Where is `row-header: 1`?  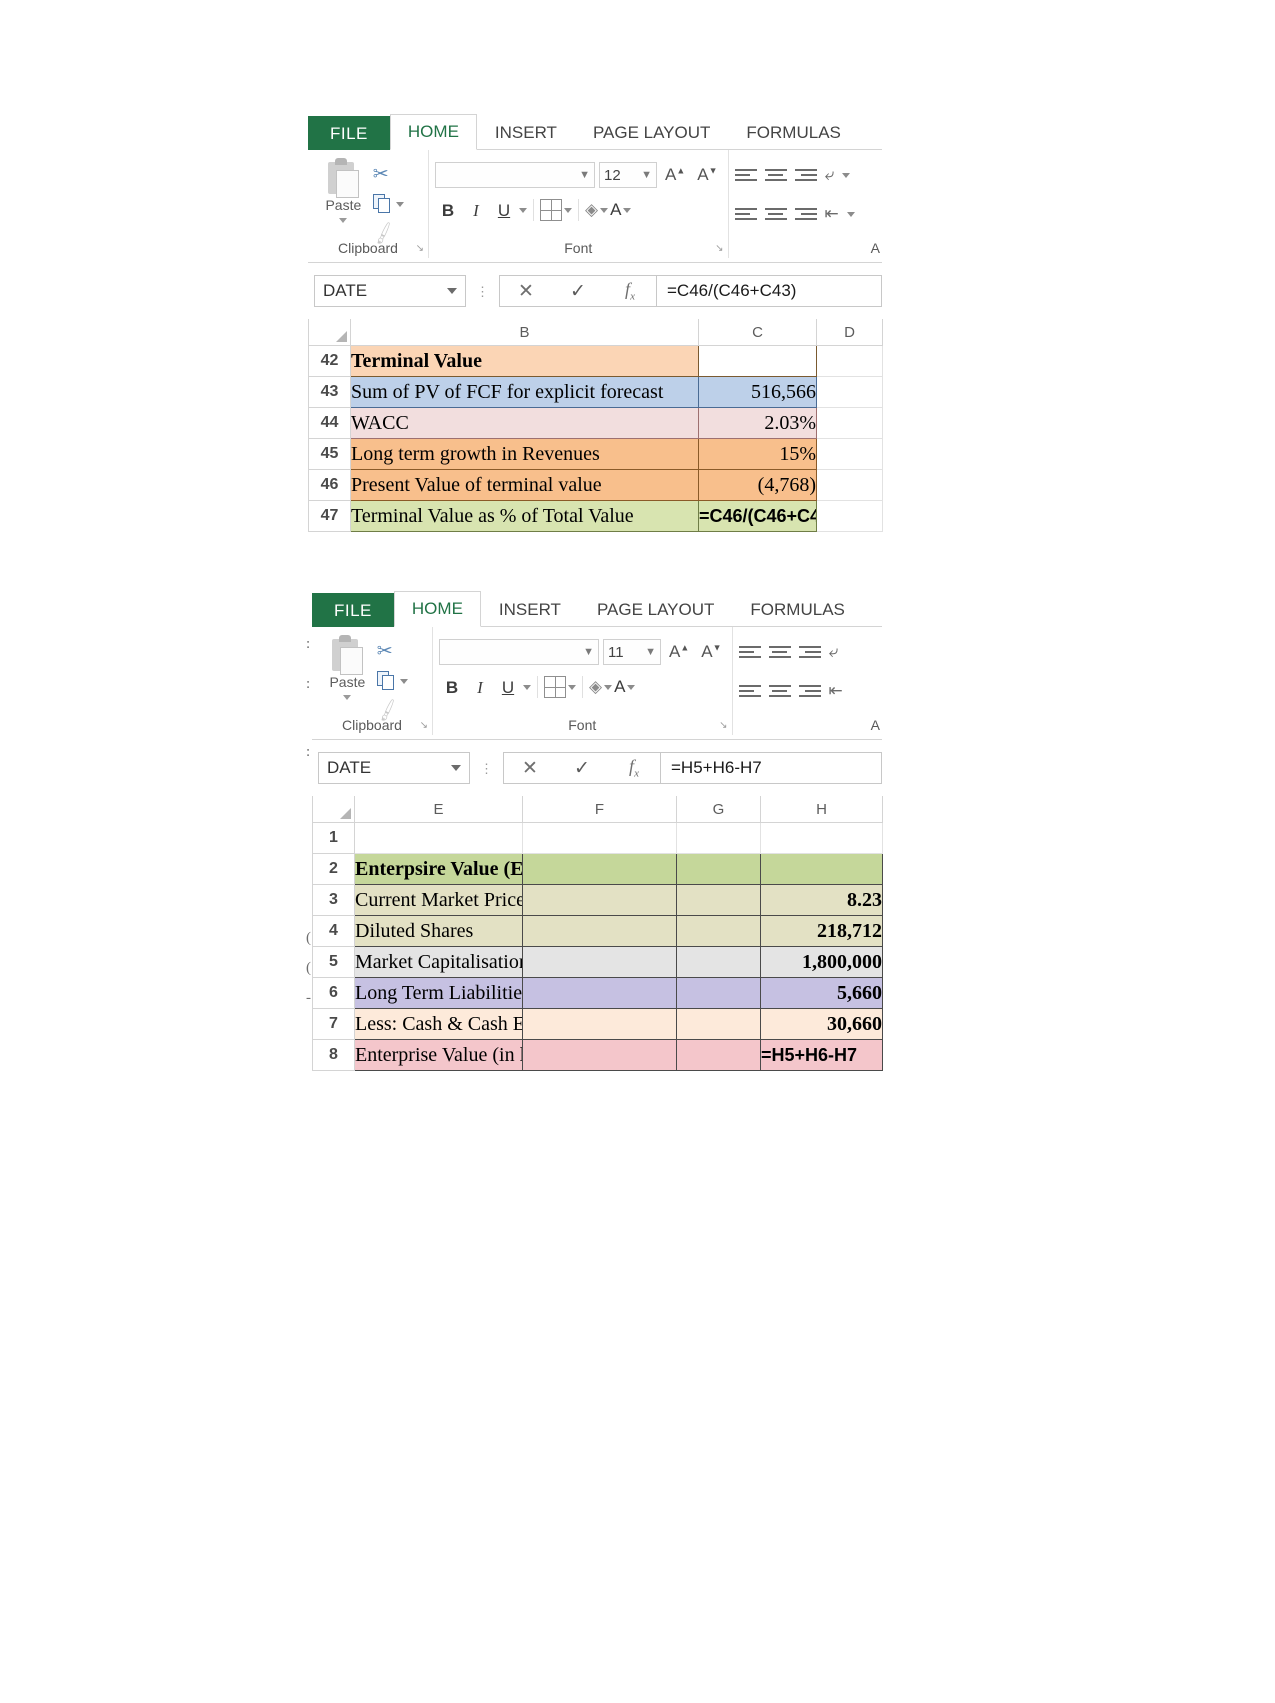 row-header: 1 is located at coordinates (333, 838).